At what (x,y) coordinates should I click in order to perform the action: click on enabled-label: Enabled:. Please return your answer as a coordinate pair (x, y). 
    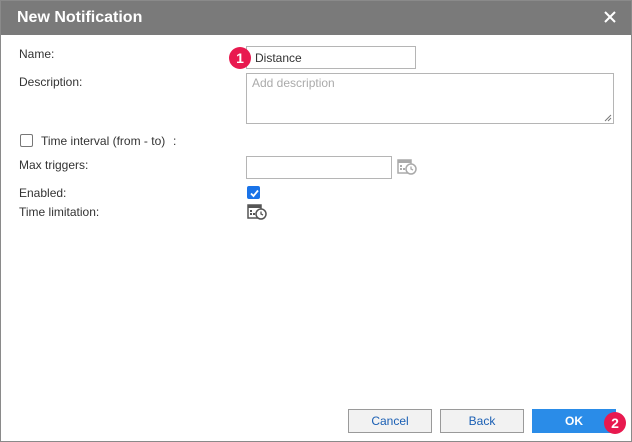
    Looking at the image, I should click on (43, 193).